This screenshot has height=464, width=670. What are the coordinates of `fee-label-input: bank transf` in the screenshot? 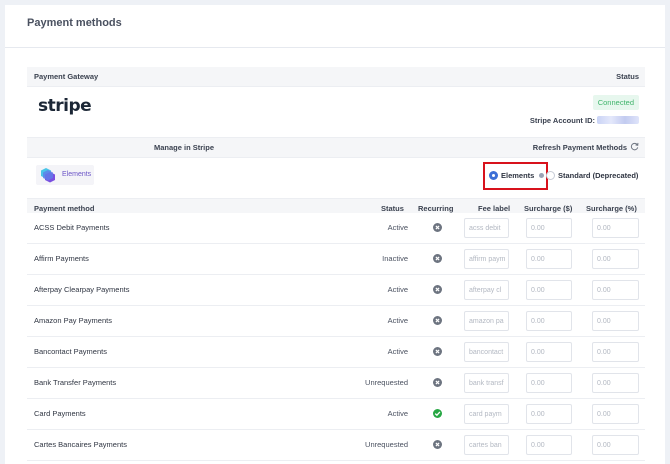 It's located at (486, 383).